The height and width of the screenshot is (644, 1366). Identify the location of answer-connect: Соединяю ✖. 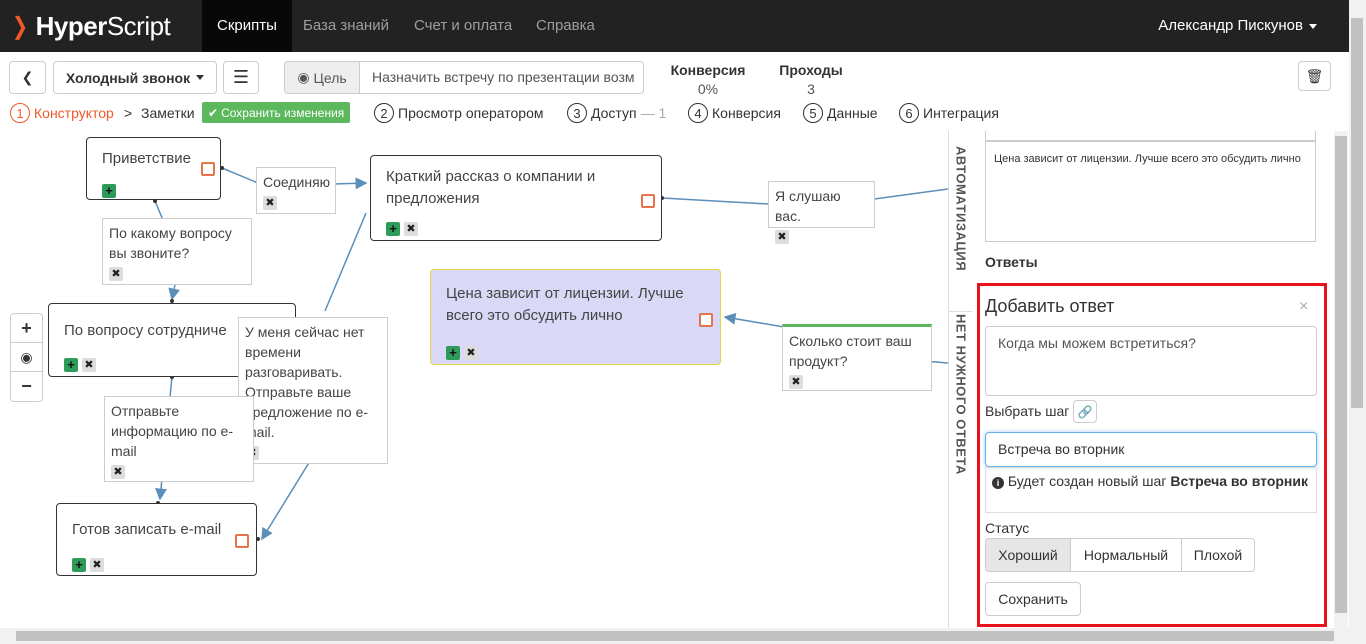
(296, 190).